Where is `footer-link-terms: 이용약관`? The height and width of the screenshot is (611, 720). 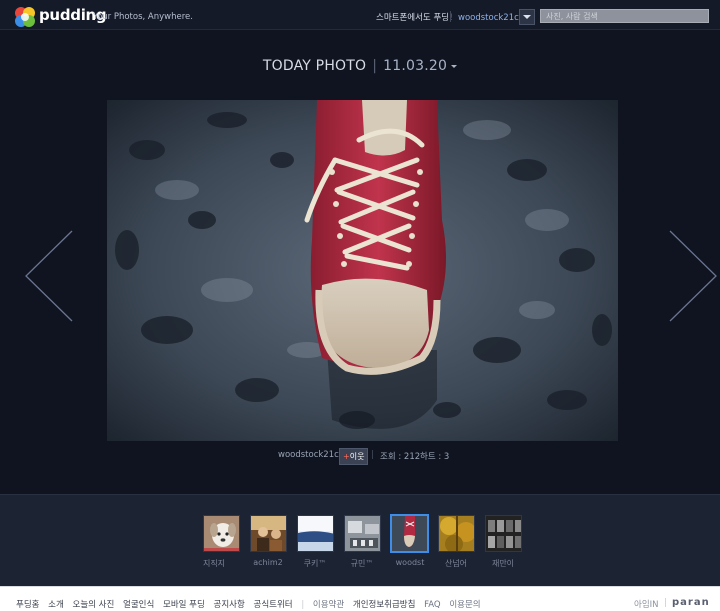
footer-link-terms: 이용약관 is located at coordinates (328, 605).